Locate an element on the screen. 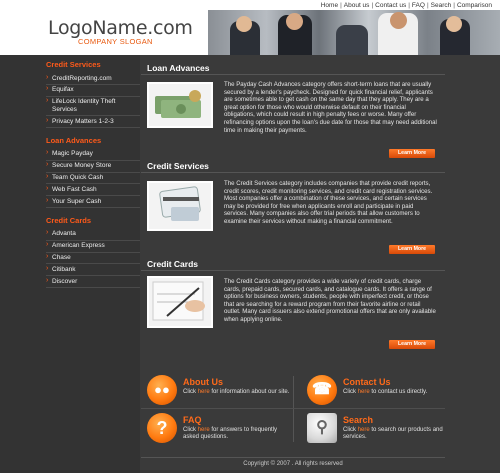  sidebar-title: Credit Cards is located at coordinates (69, 220).